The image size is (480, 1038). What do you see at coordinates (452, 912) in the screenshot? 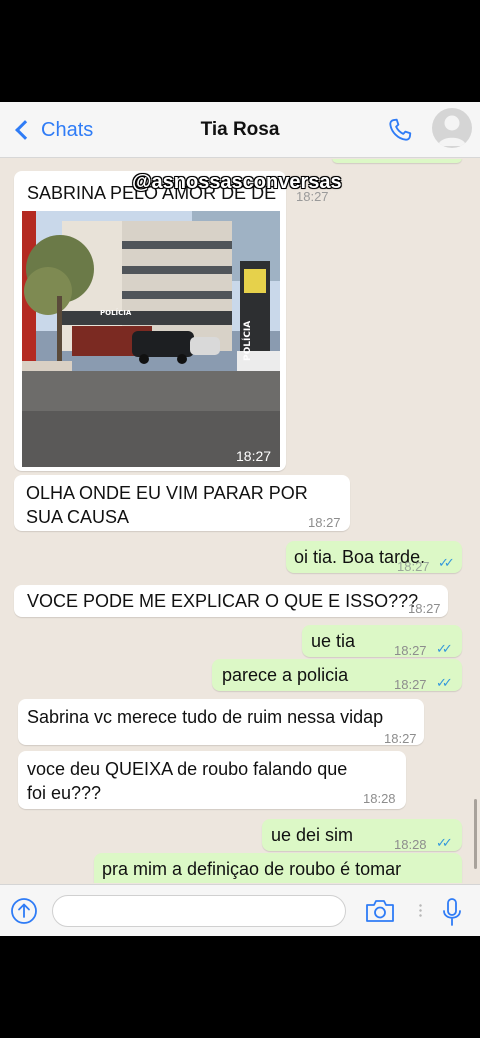
I see `mic-icon` at bounding box center [452, 912].